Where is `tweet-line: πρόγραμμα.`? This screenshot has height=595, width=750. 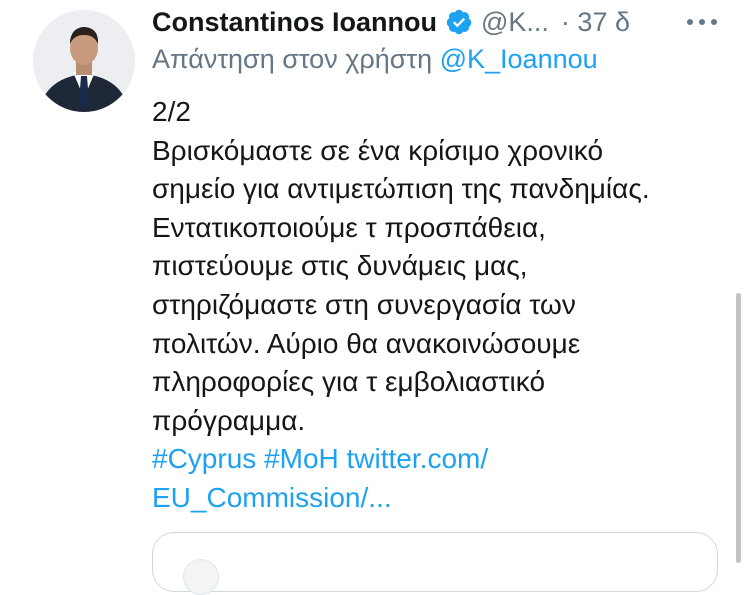 tweet-line: πρόγραμμα. is located at coordinates (229, 420).